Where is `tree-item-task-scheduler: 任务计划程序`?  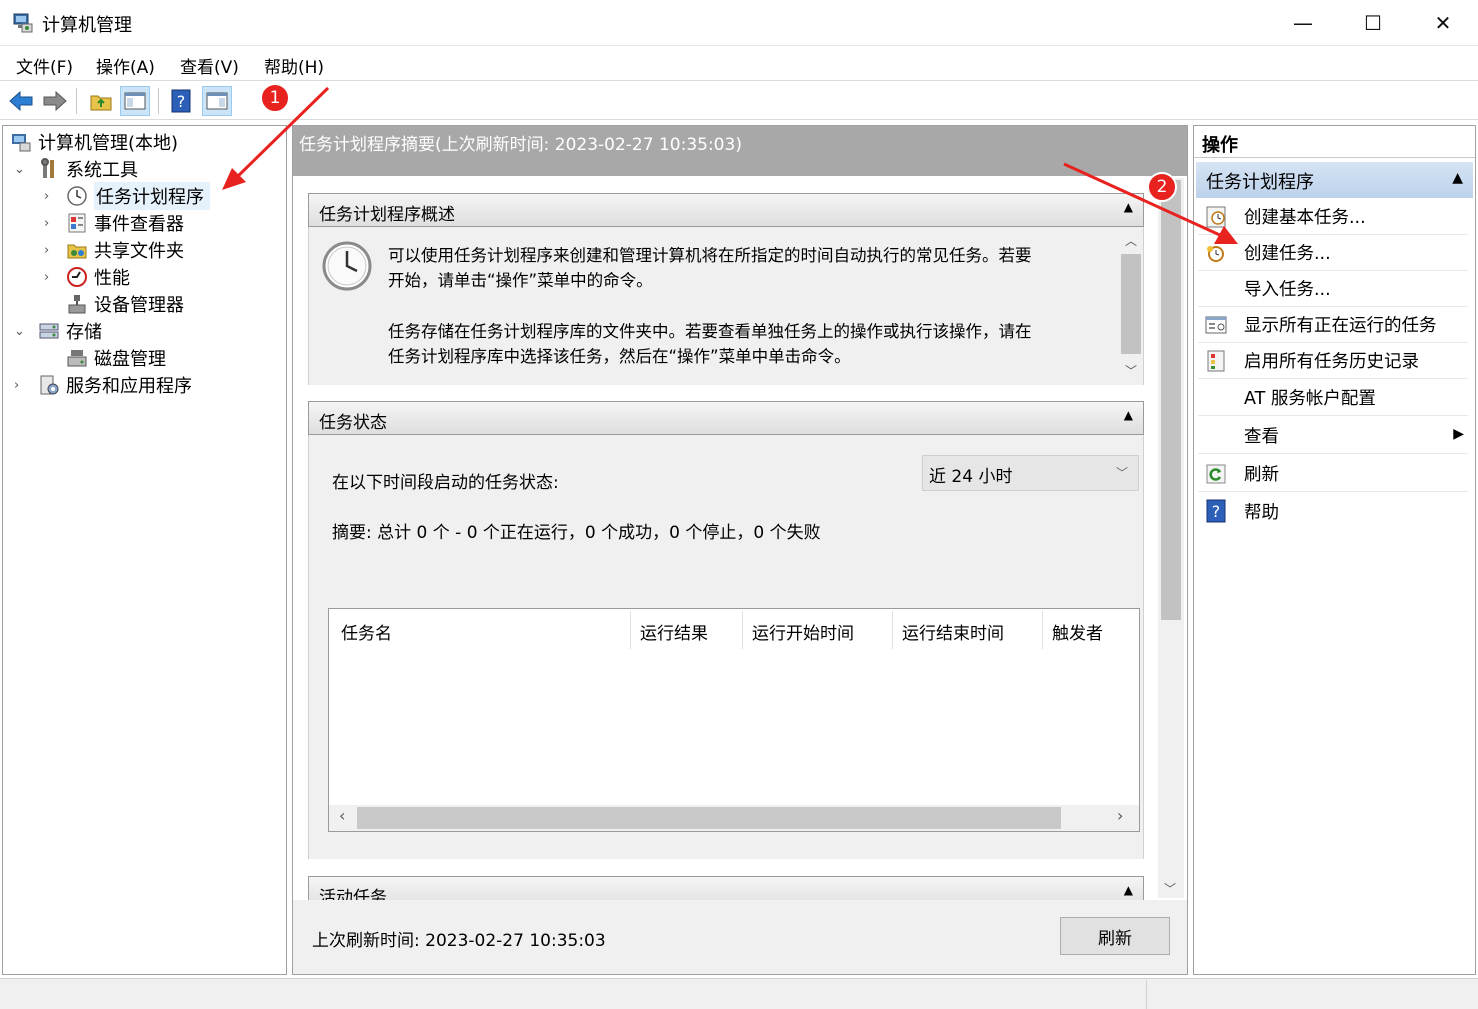
tree-item-task-scheduler: 任务计划程序 is located at coordinates (138, 196).